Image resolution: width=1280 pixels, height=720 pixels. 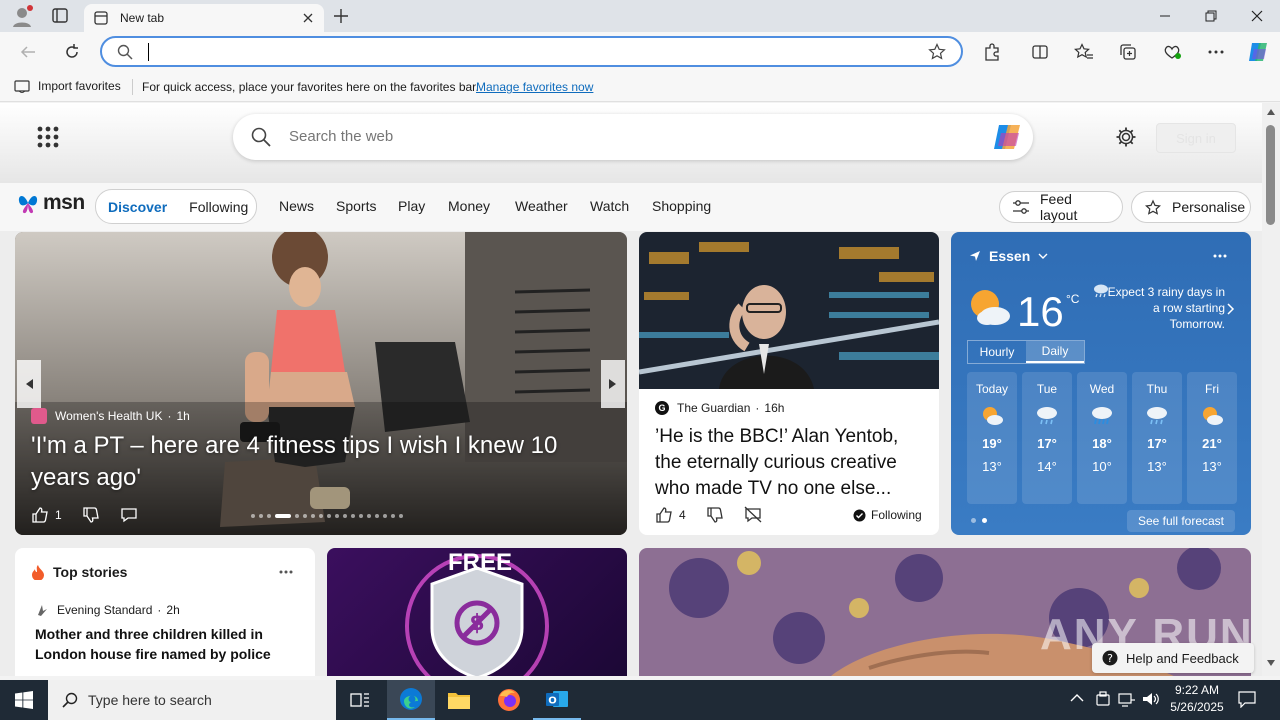 I want to click on location-row: Essen, so click(x=1008, y=256).